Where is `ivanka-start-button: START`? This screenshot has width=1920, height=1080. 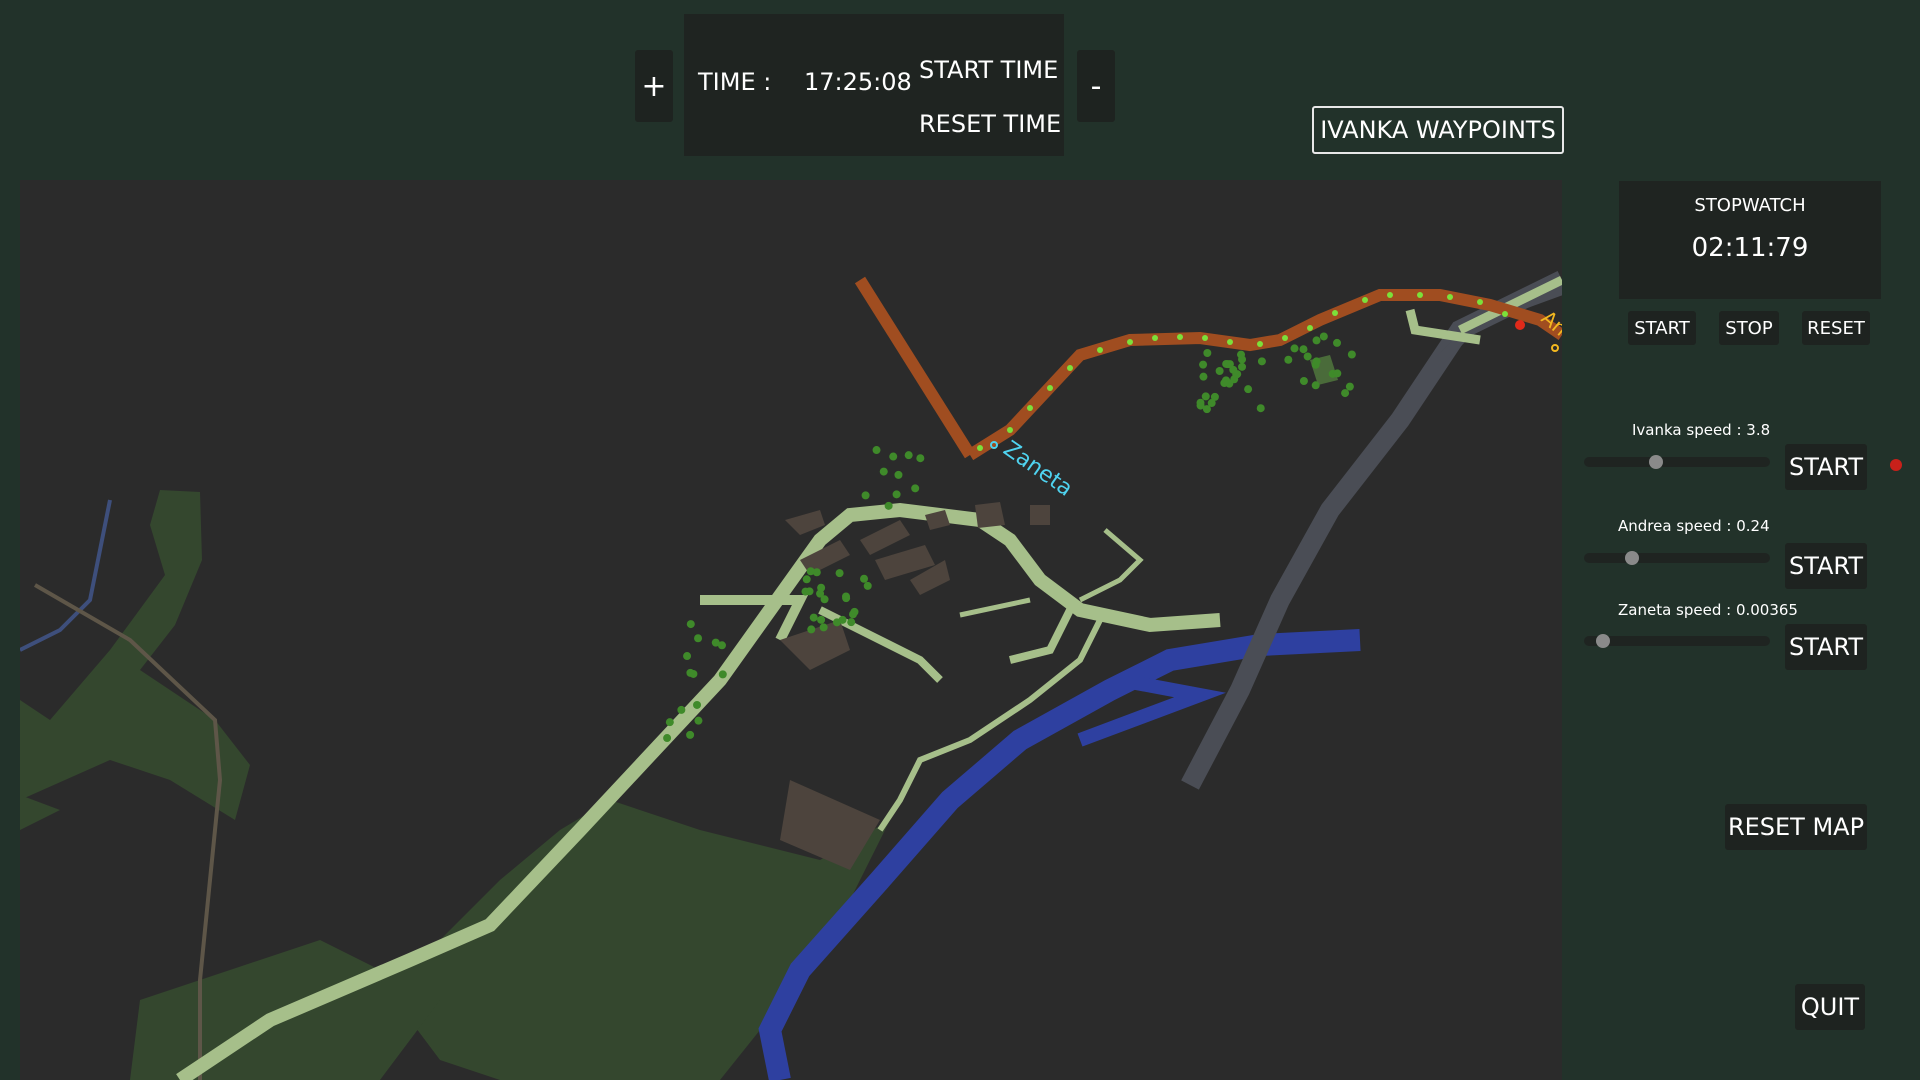
ivanka-start-button: START is located at coordinates (1826, 467).